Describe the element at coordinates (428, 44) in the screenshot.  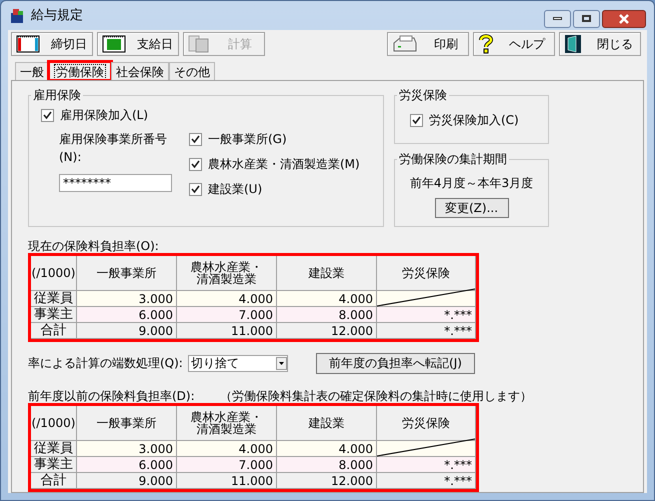
I see `toolbar-button: 印刷` at that location.